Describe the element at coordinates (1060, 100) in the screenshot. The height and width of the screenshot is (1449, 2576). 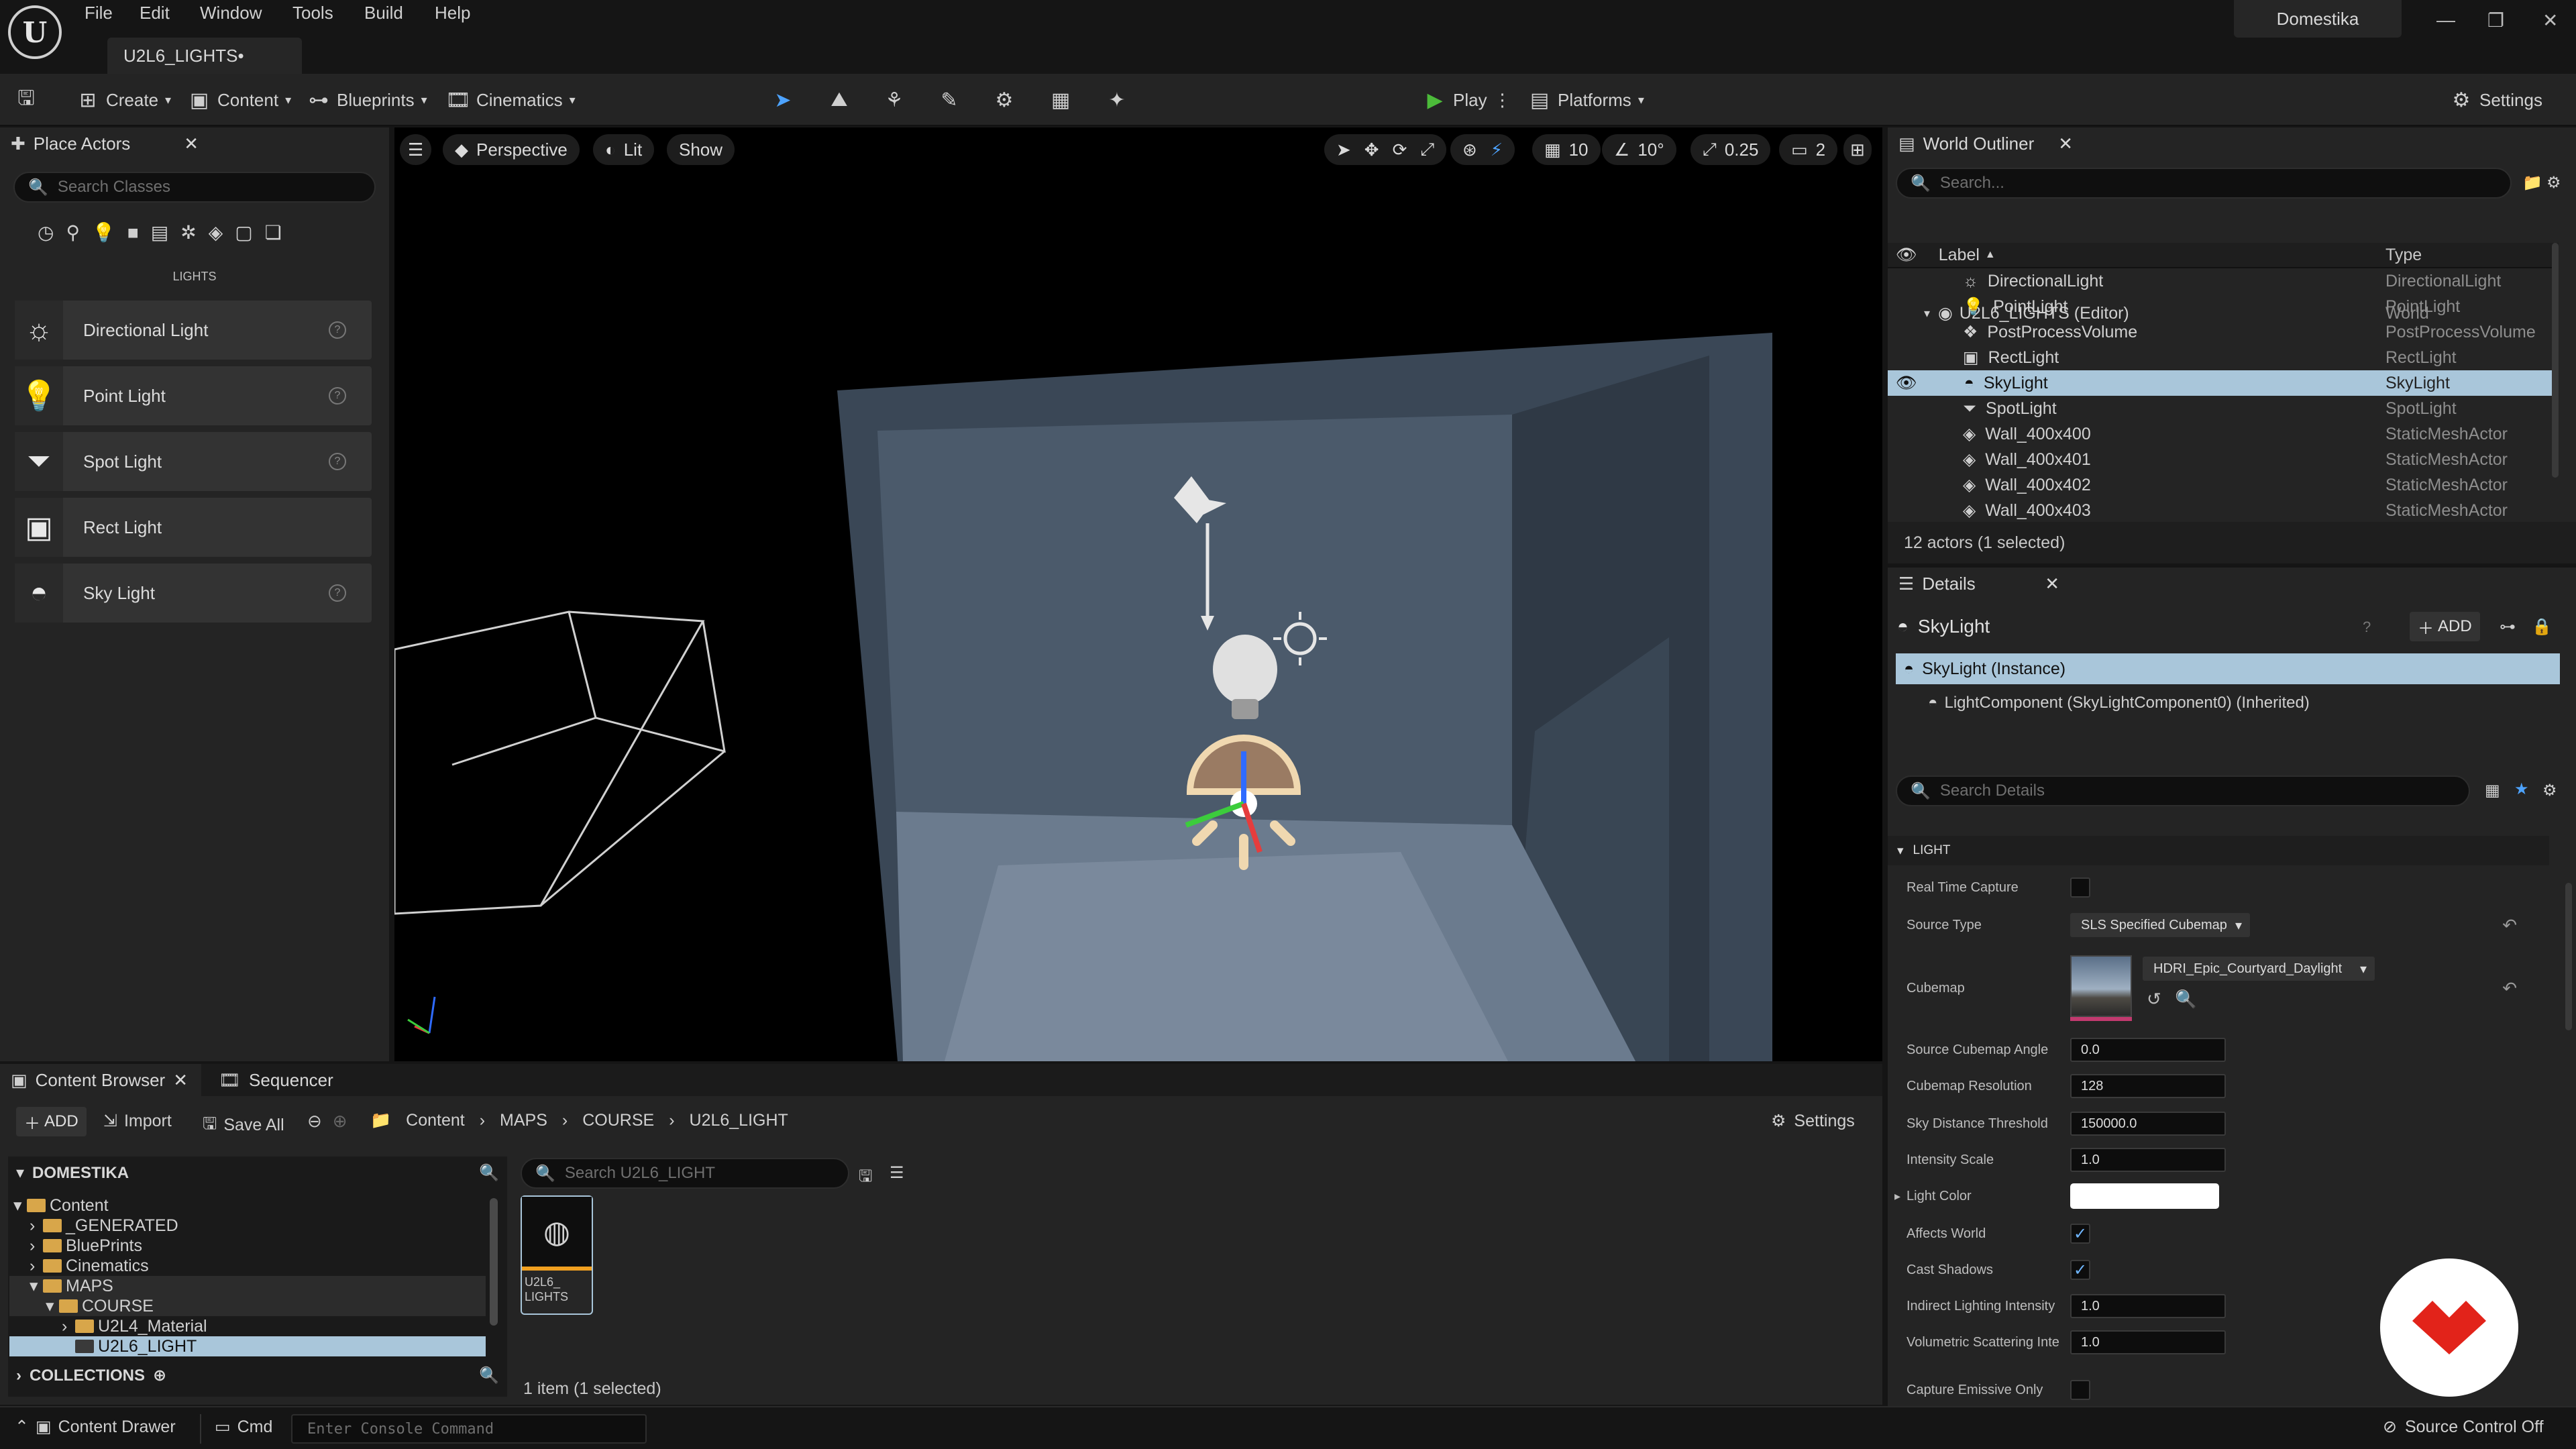
I see `fracture-mode-icon: ▦` at that location.